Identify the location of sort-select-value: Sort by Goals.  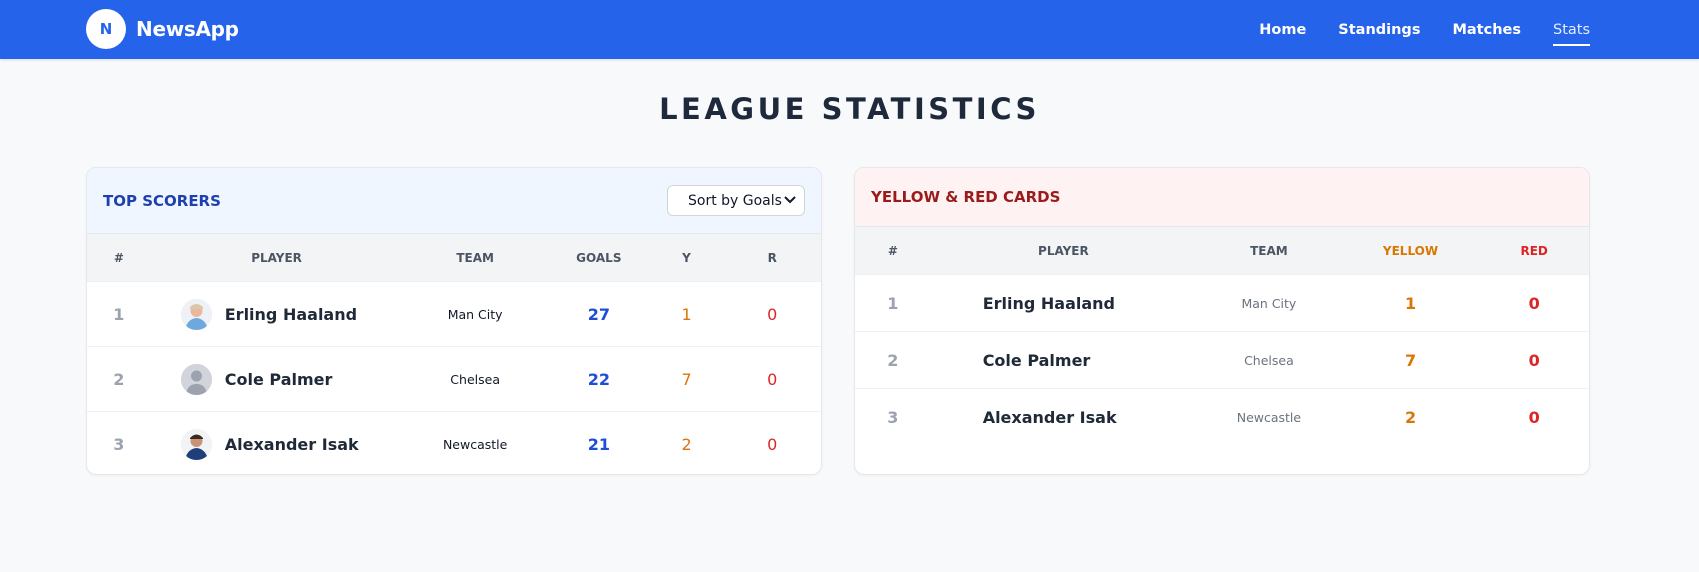
(735, 200).